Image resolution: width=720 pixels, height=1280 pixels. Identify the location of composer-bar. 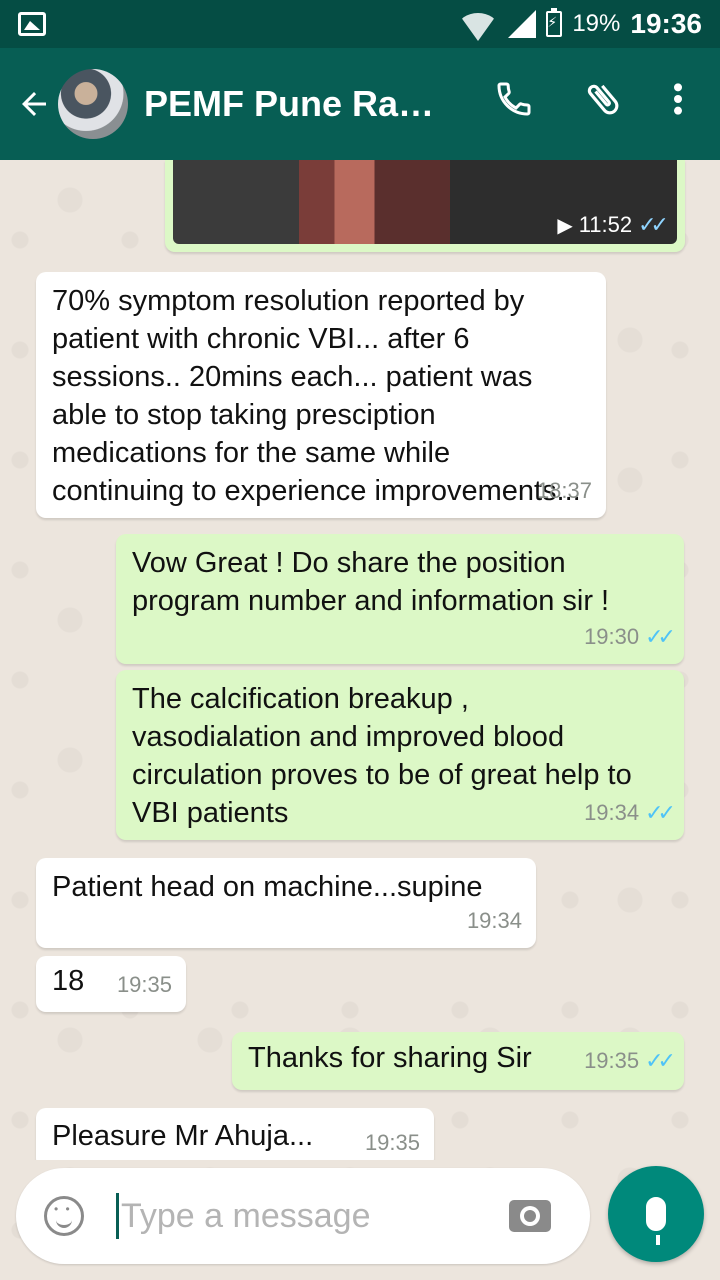
(360, 1220).